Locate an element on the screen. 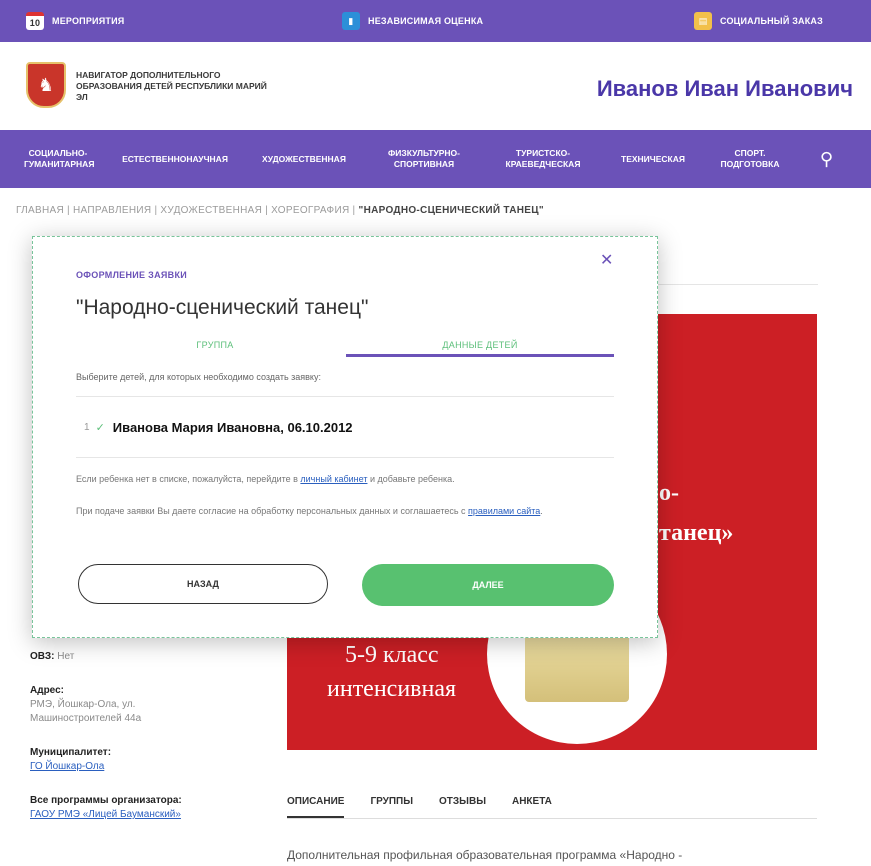  tab-children-data: ДАННЫЕ ДЕТЕЙ is located at coordinates (480, 345).